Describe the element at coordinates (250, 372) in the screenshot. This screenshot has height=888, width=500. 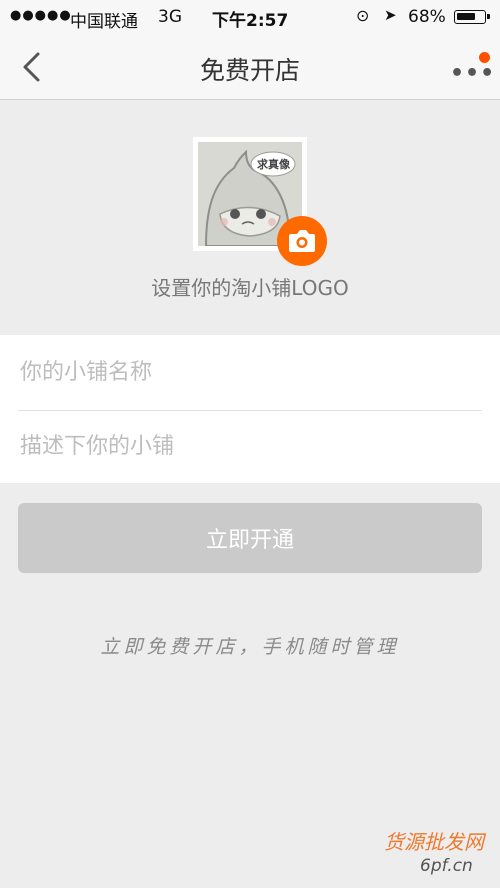
I see `shop-name-input` at that location.